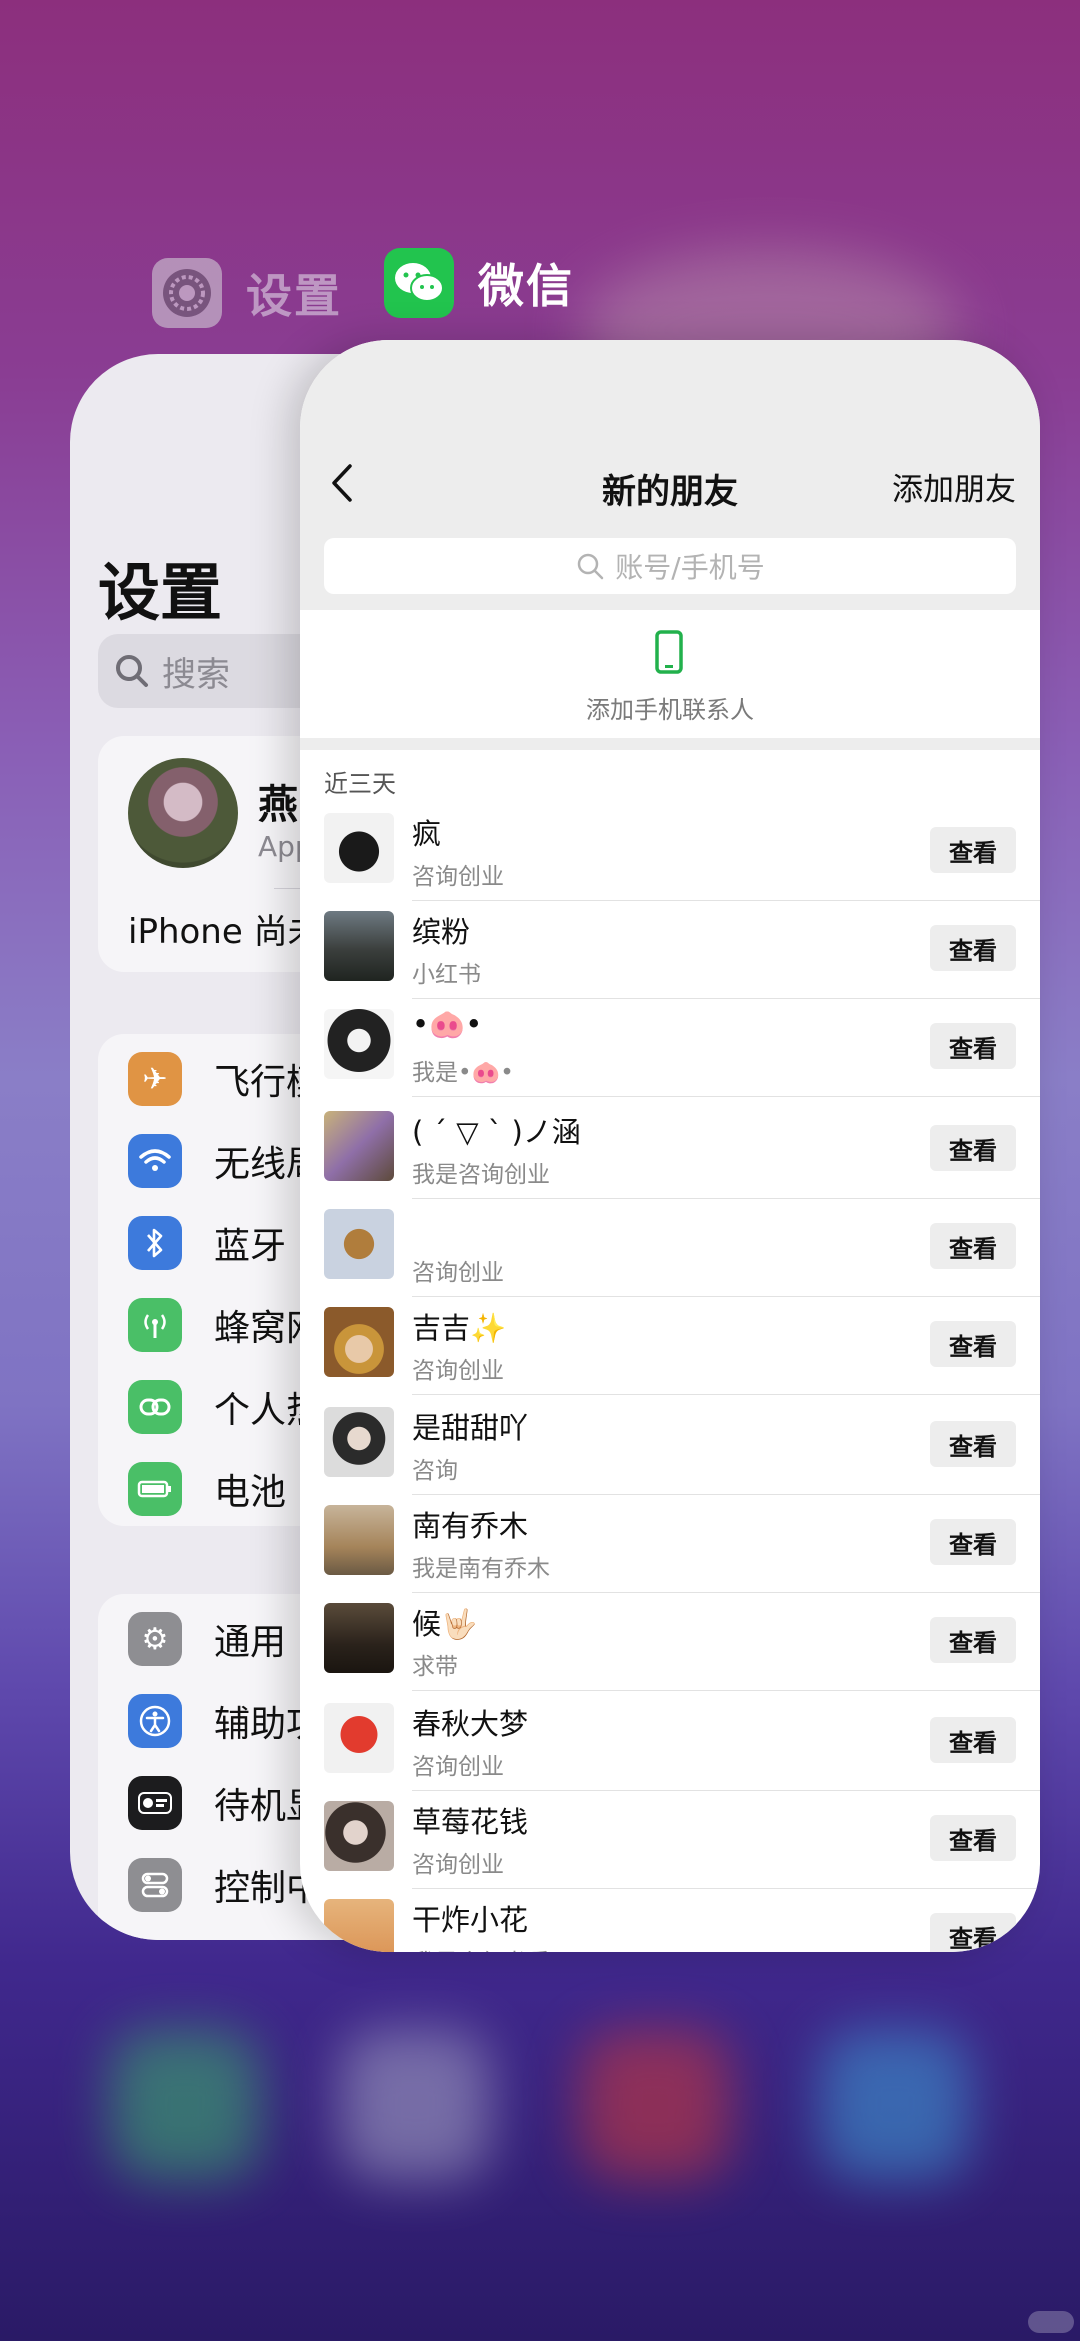 The height and width of the screenshot is (2341, 1080). I want to click on settings-row-cellular: 蜂窝网, so click(225, 1325).